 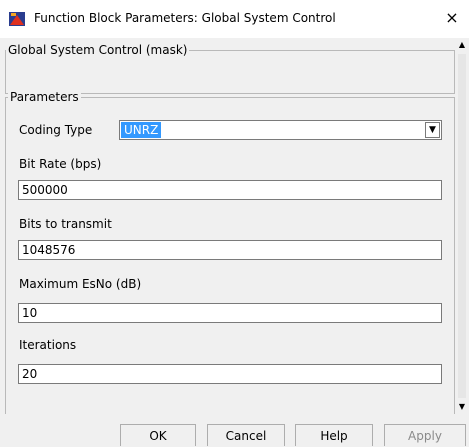 What do you see at coordinates (48, 345) in the screenshot?
I see `iterations-label: Iterations` at bounding box center [48, 345].